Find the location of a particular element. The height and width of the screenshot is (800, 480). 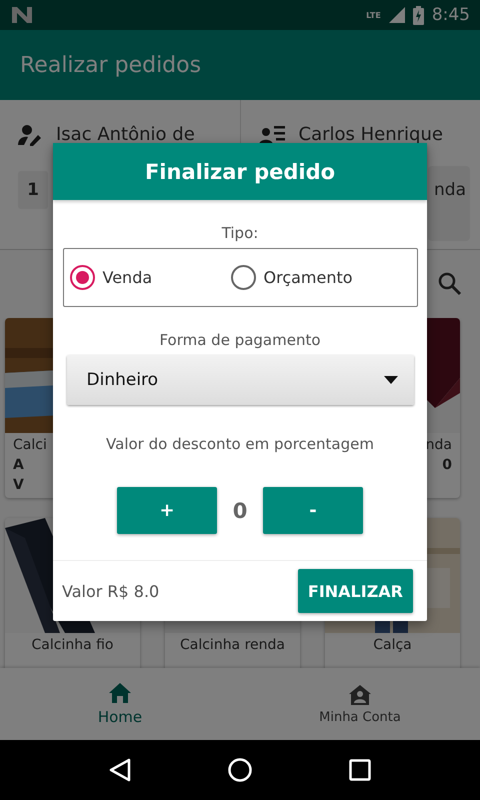

product-name: nda is located at coordinates (439, 445).